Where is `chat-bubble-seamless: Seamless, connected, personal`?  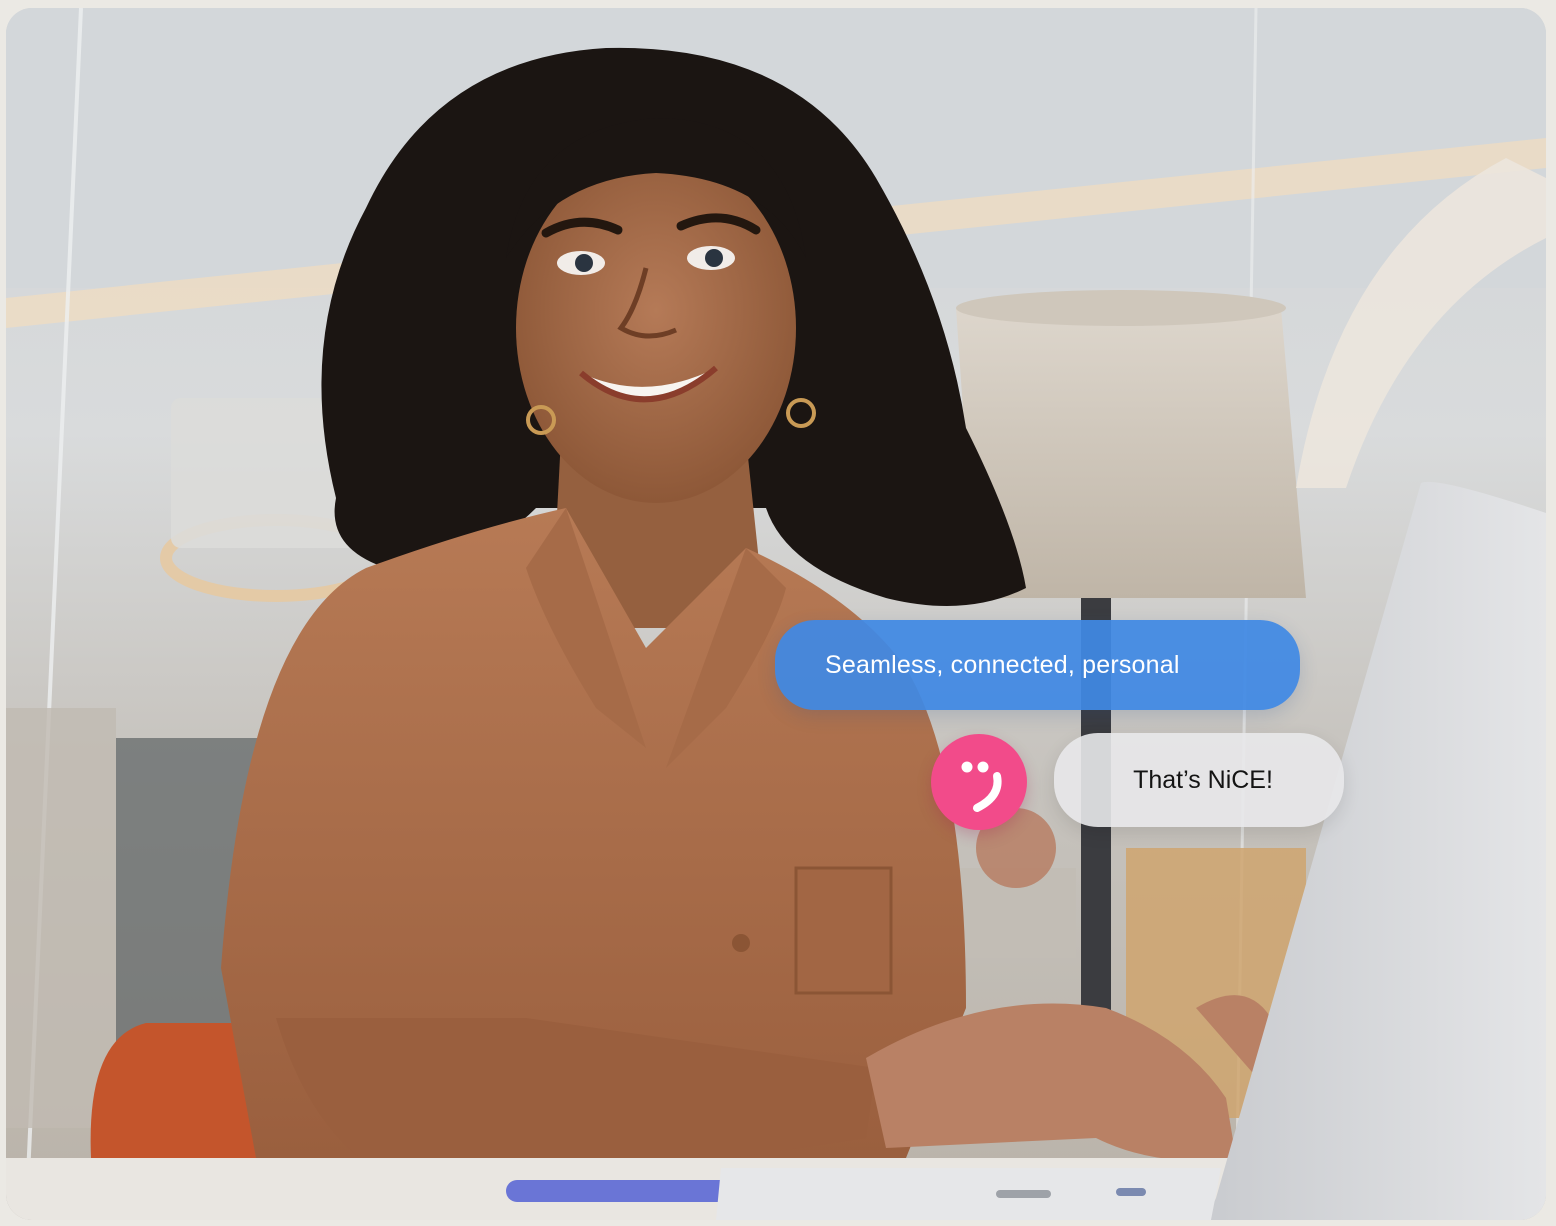
chat-bubble-seamless: Seamless, connected, personal is located at coordinates (1037, 665).